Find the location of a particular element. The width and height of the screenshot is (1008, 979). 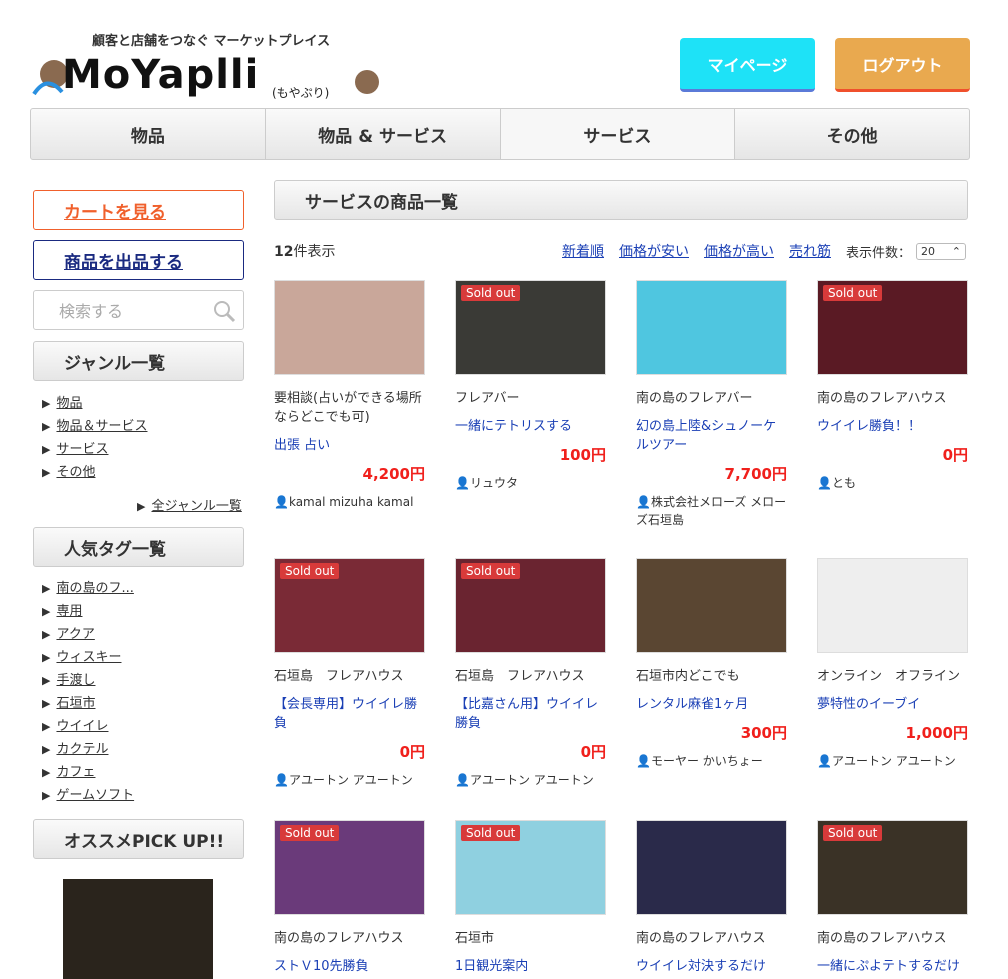

seller-name: kamal mizuha kamal is located at coordinates (351, 502).